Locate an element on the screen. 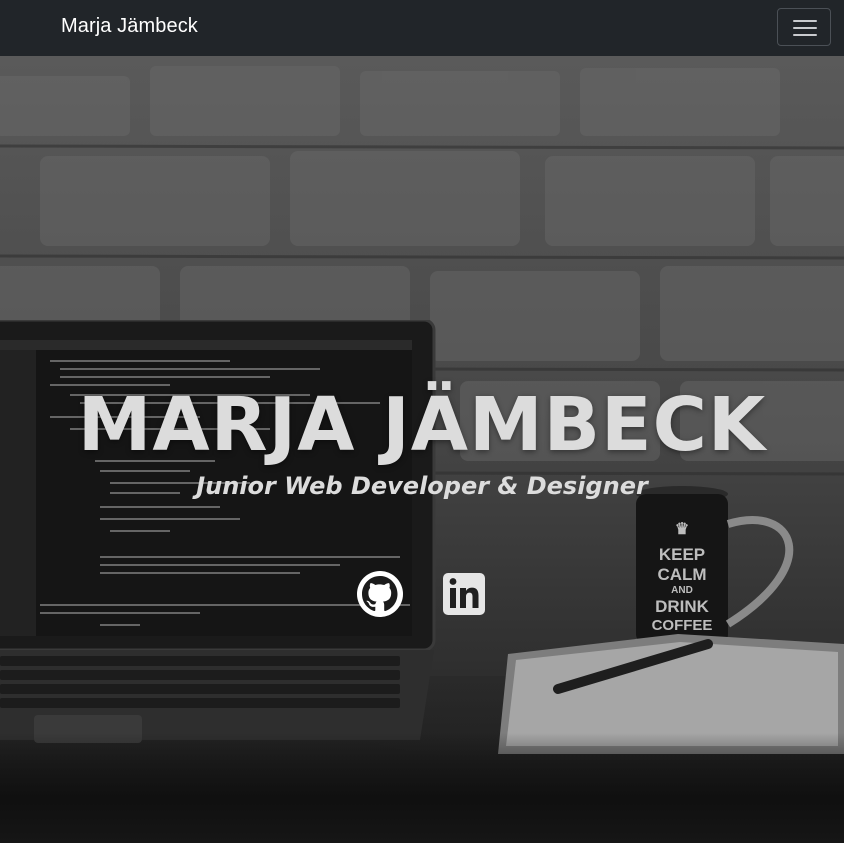  navbar: Marja Jämbeck is located at coordinates (422, 28).